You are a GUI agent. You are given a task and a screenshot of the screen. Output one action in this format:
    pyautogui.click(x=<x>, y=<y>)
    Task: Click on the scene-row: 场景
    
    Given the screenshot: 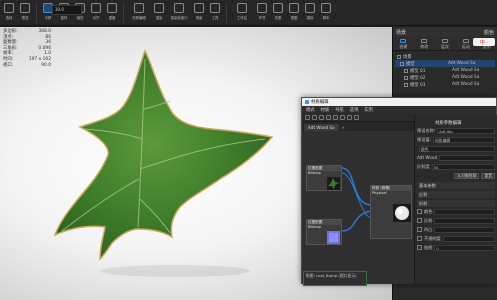 What is the action you would take?
    pyautogui.click(x=445, y=56)
    